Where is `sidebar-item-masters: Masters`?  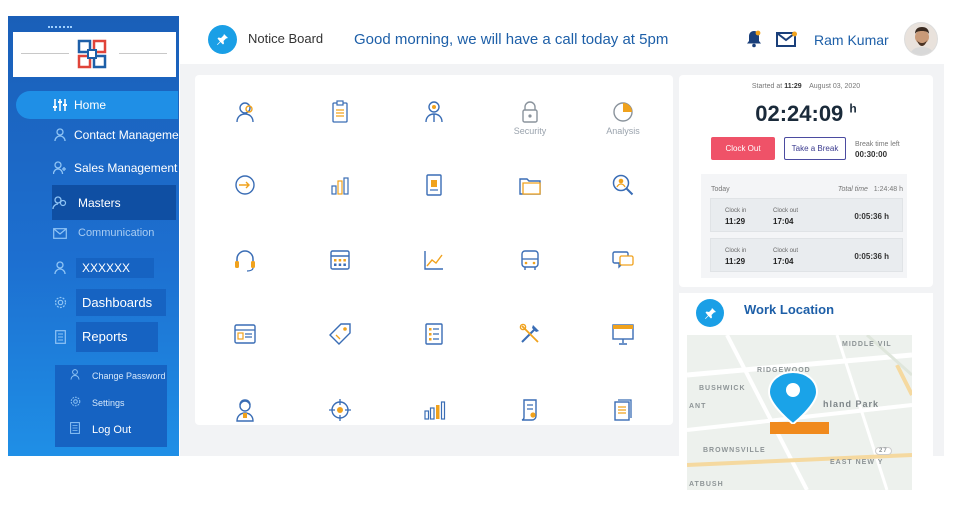
sidebar-item-masters: Masters is located at coordinates (114, 202).